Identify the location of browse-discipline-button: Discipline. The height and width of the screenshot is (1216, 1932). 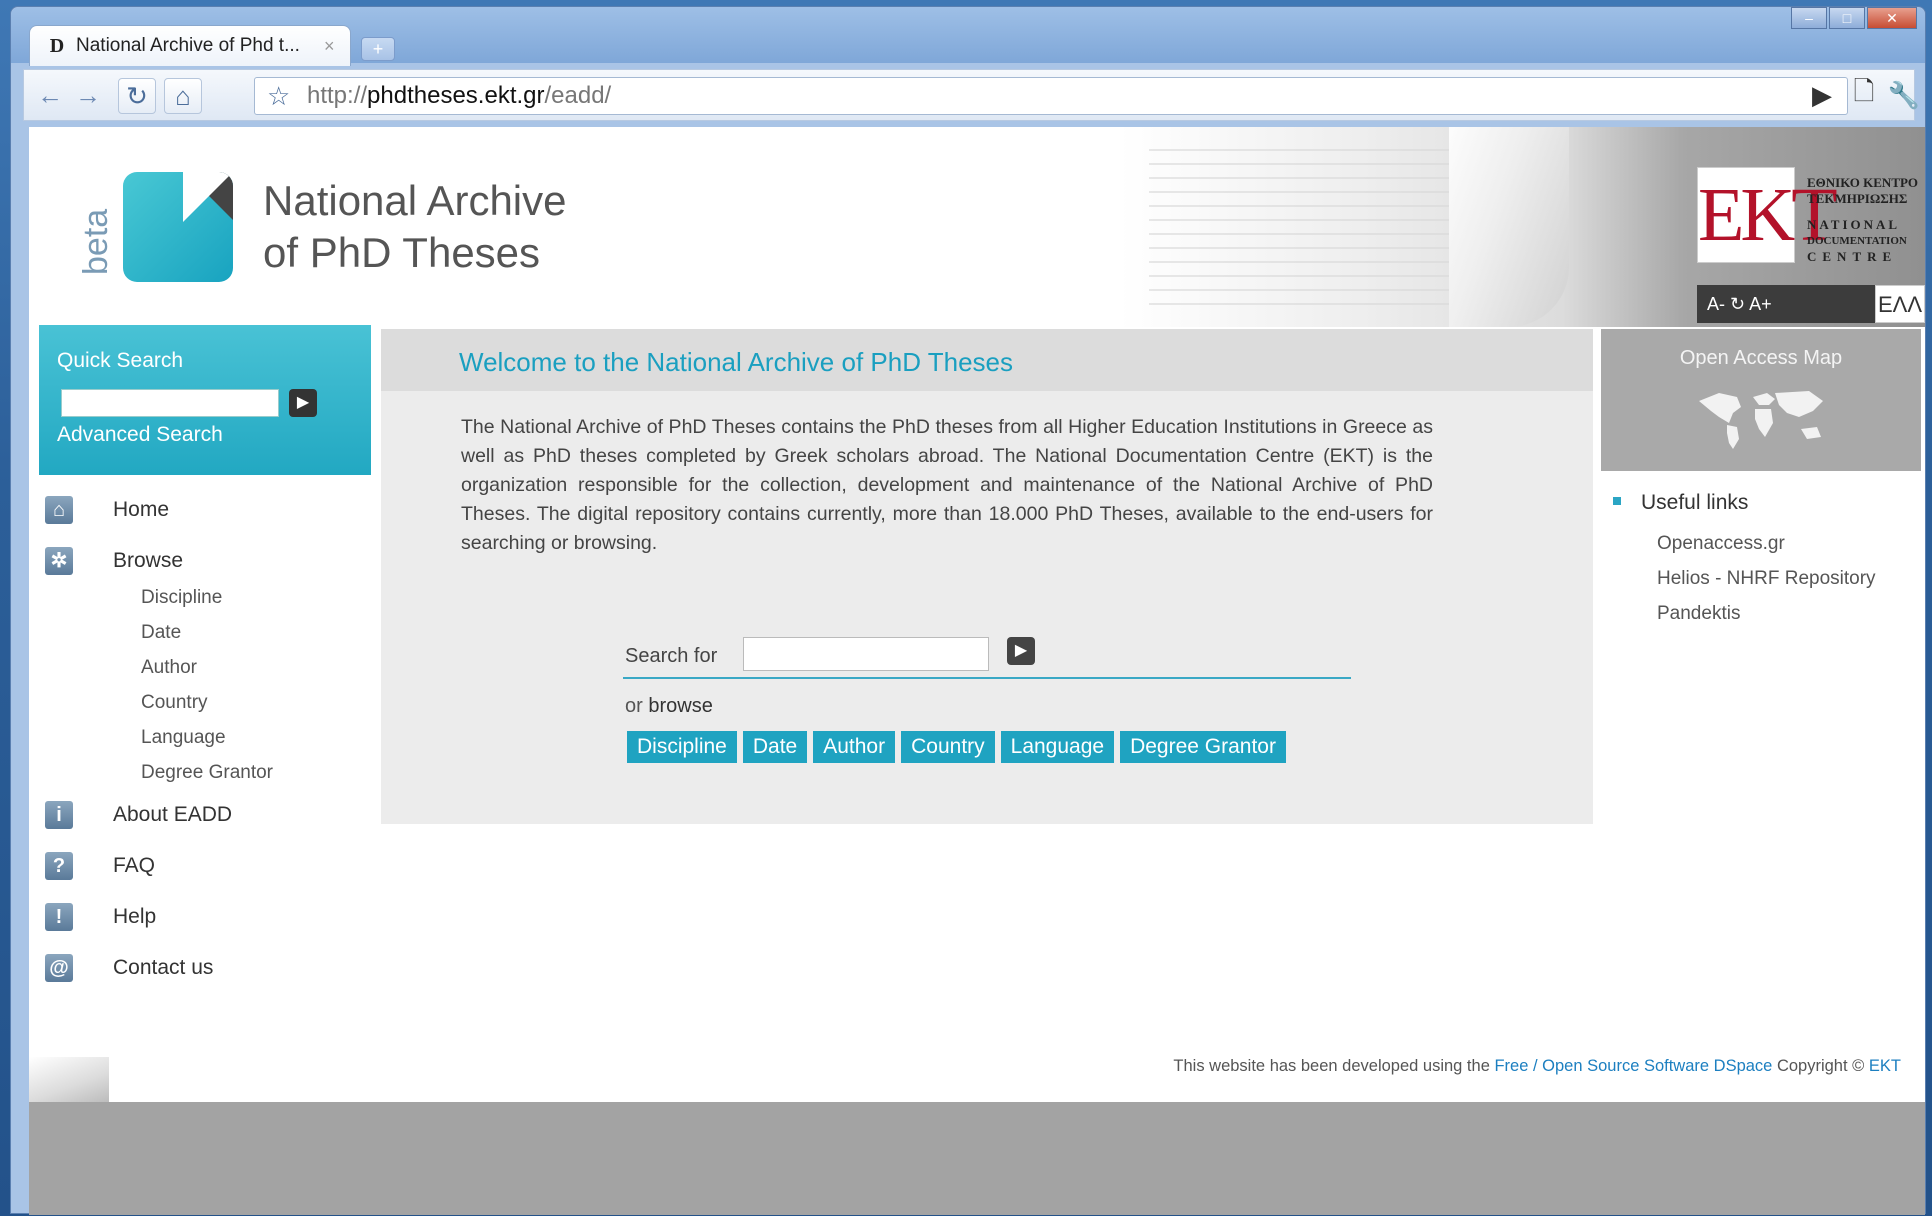
(682, 747).